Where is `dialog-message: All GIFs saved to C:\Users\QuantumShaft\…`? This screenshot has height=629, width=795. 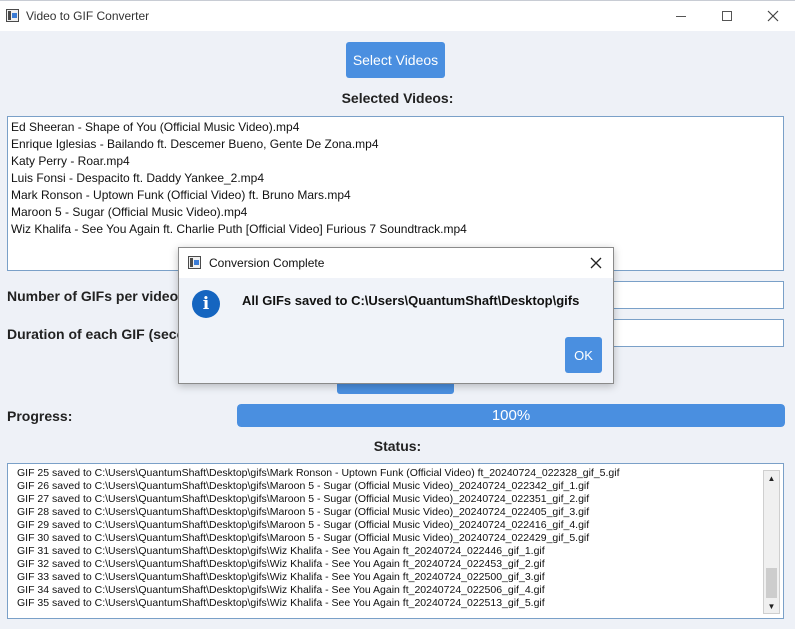 dialog-message: All GIFs saved to C:\Users\QuantumShaft\… is located at coordinates (411, 300).